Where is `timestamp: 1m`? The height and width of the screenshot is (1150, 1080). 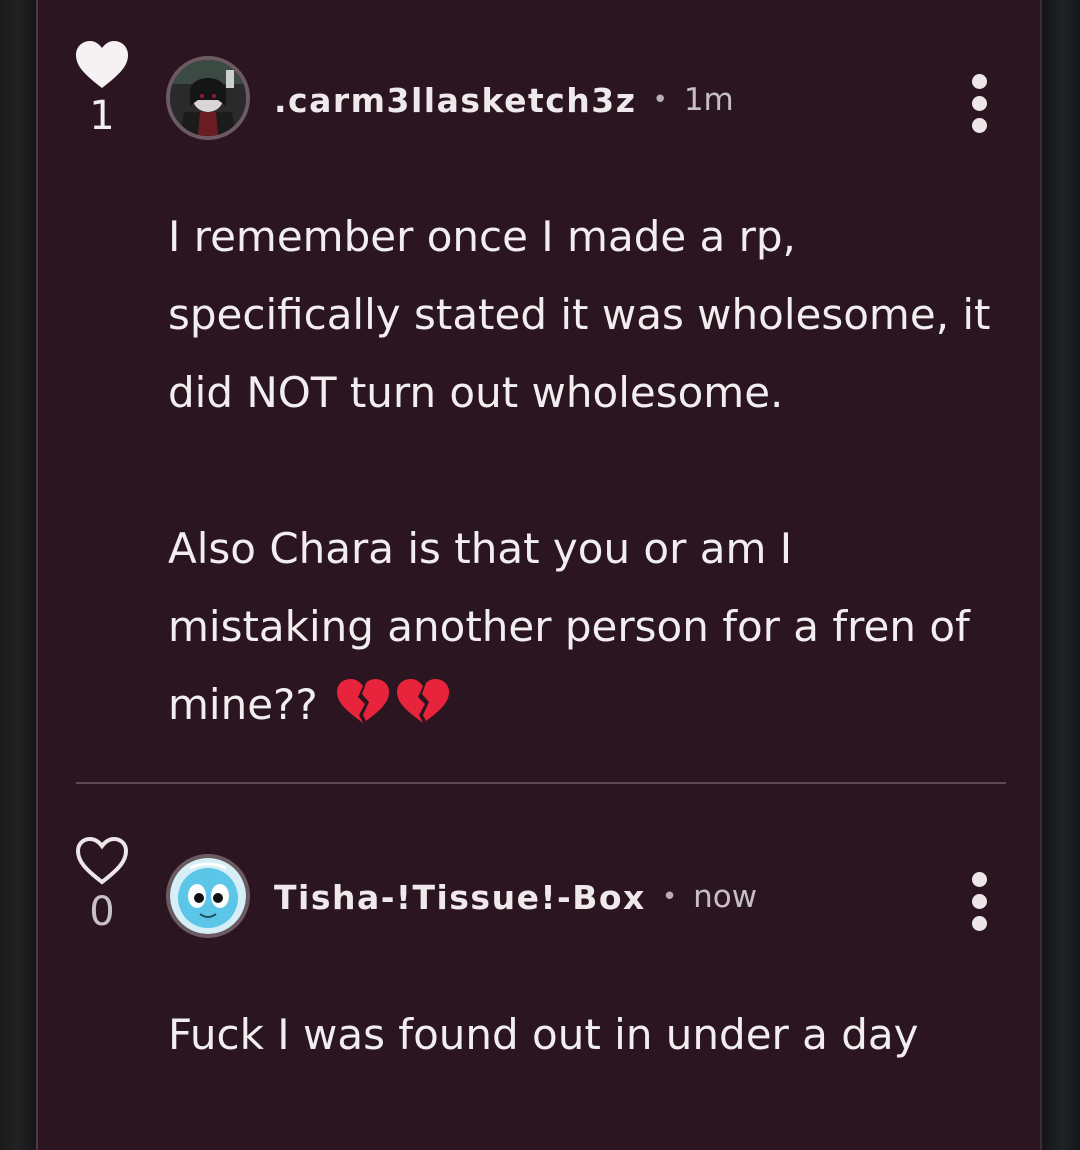
timestamp: 1m is located at coordinates (708, 100).